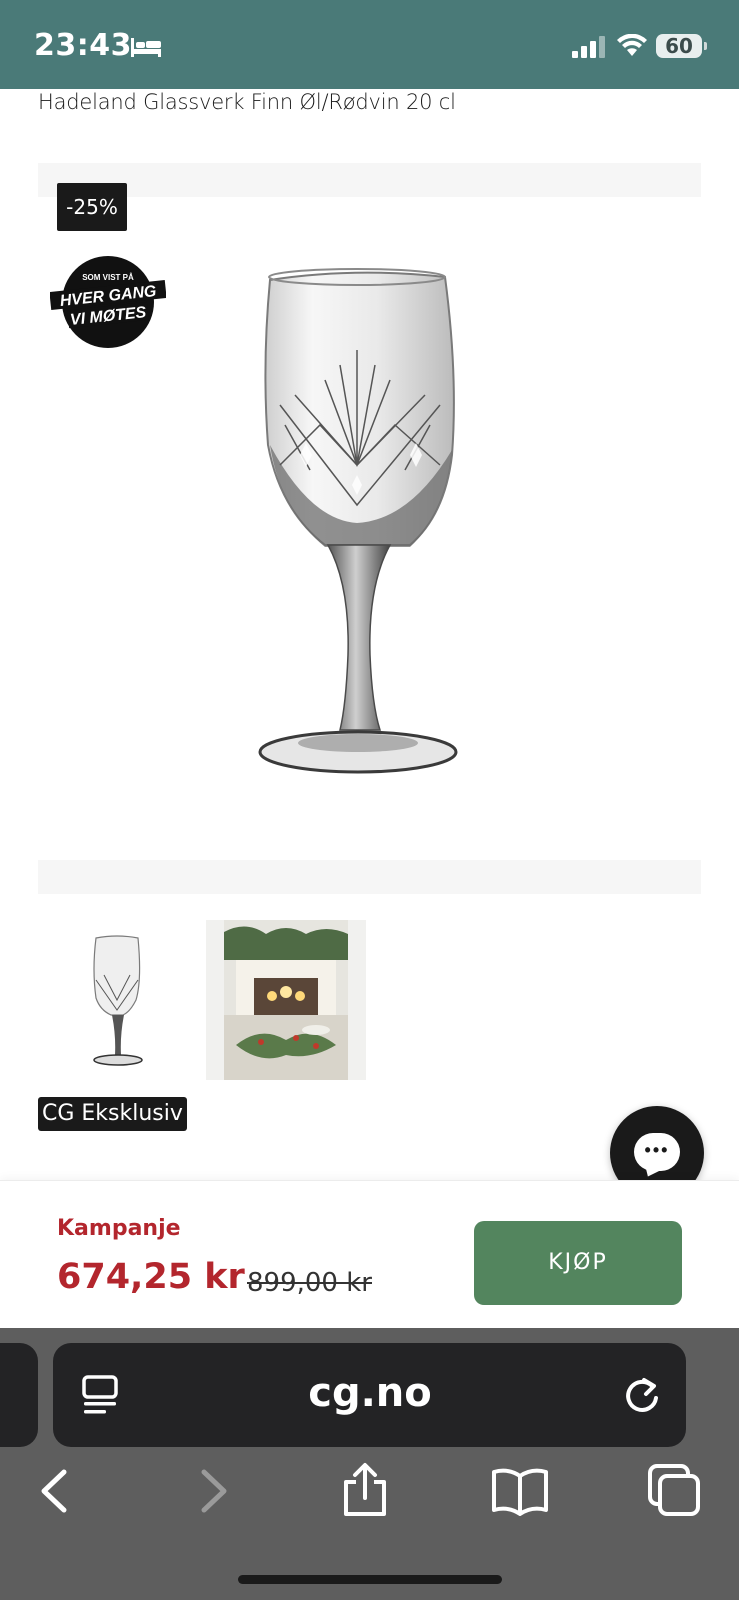 The width and height of the screenshot is (739, 1600). Describe the element at coordinates (369, 877) in the screenshot. I see `image-gallery-bottom-strip` at that location.